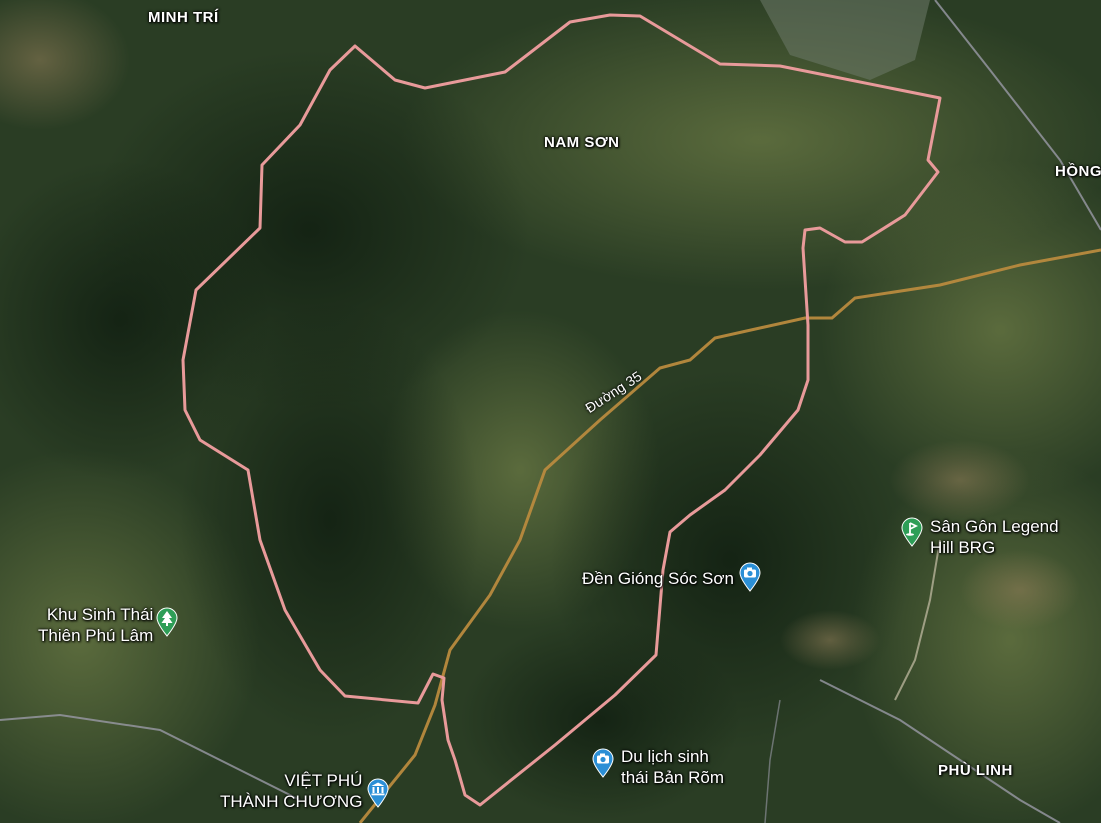 This screenshot has height=823, width=1101. What do you see at coordinates (96, 635) in the screenshot?
I see `poi-khu-sinh-thai-line2: Thiên Phú Lâm` at bounding box center [96, 635].